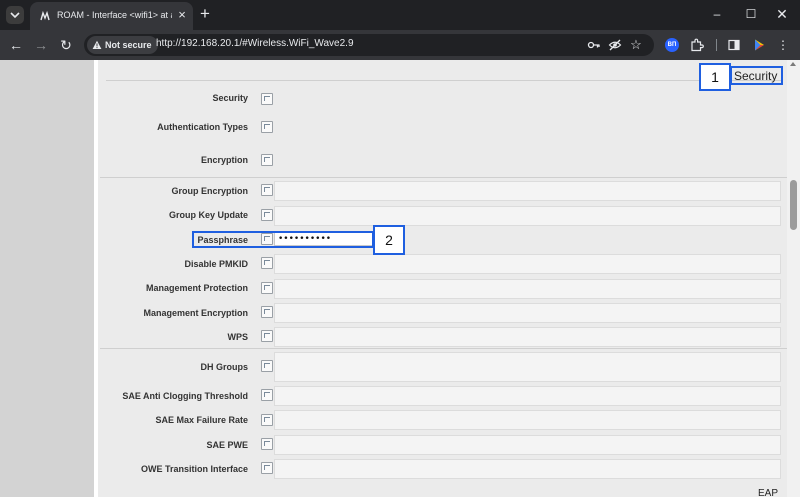 Image resolution: width=800 pixels, height=497 pixels. Describe the element at coordinates (182, 14) in the screenshot. I see `tab-close-icon: ×` at that location.